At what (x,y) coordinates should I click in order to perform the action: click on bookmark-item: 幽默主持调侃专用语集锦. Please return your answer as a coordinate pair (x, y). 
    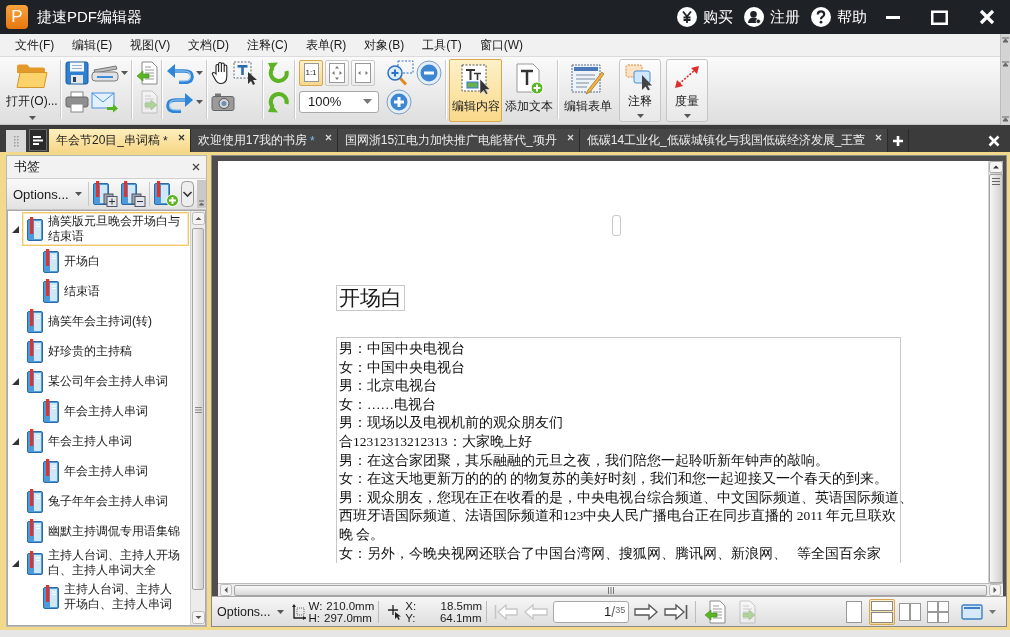
    Looking at the image, I should click on (105, 531).